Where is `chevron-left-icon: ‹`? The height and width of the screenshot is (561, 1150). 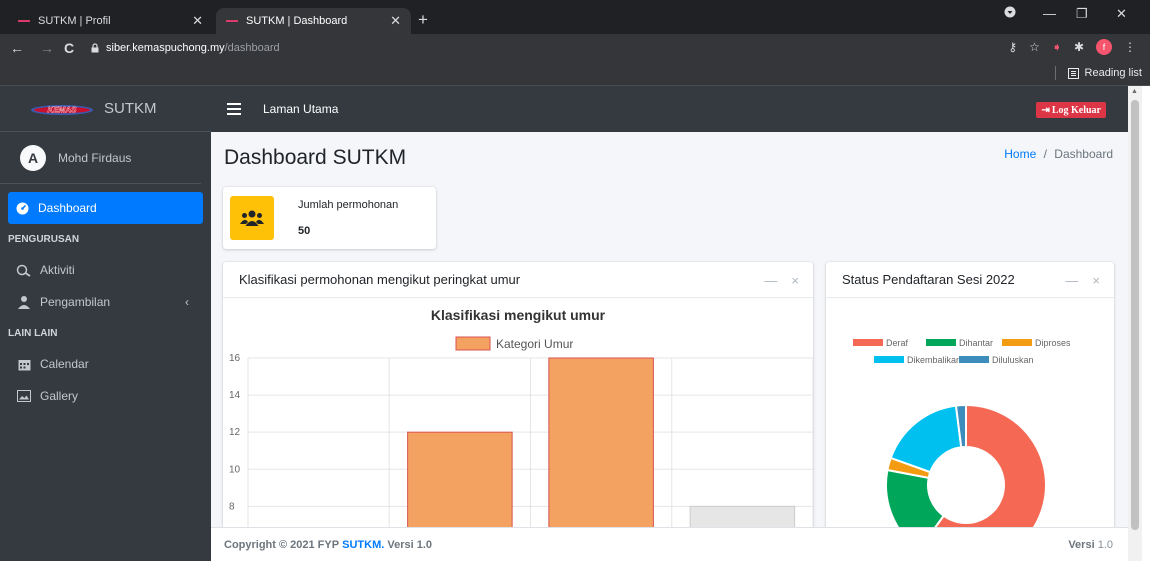
chevron-left-icon: ‹ is located at coordinates (187, 302).